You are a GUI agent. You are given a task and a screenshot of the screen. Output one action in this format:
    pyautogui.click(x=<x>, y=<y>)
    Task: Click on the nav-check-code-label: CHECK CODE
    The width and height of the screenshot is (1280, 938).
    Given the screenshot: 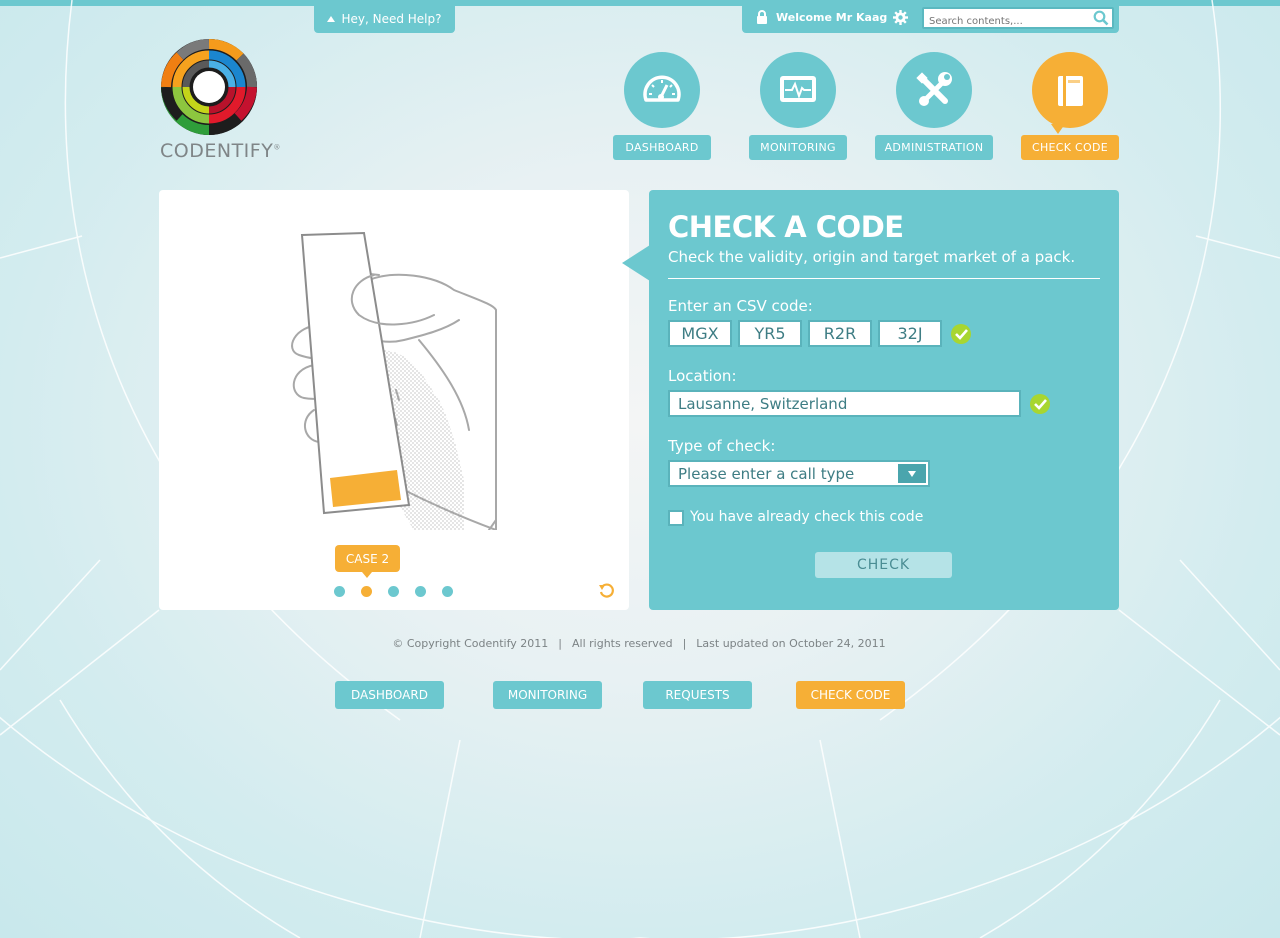 What is the action you would take?
    pyautogui.click(x=1070, y=147)
    